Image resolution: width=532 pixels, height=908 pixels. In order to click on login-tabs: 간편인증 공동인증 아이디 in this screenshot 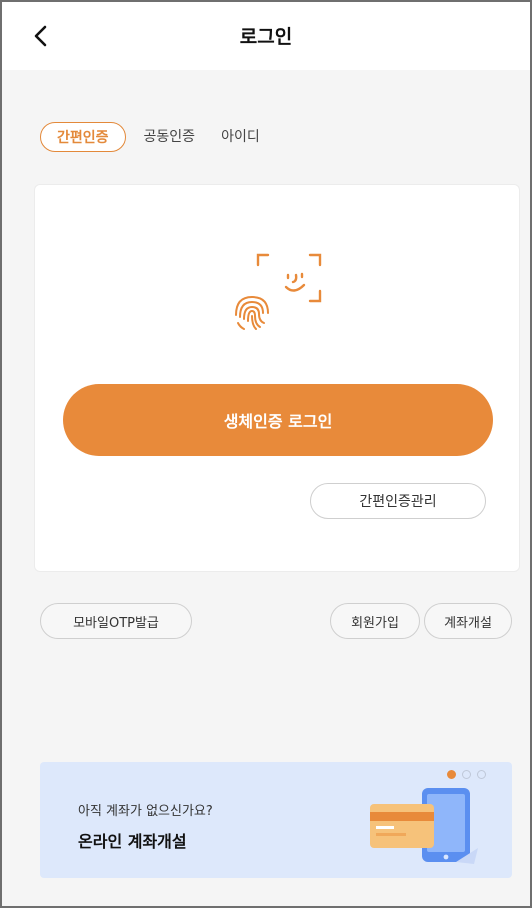, I will do `click(163, 137)`.